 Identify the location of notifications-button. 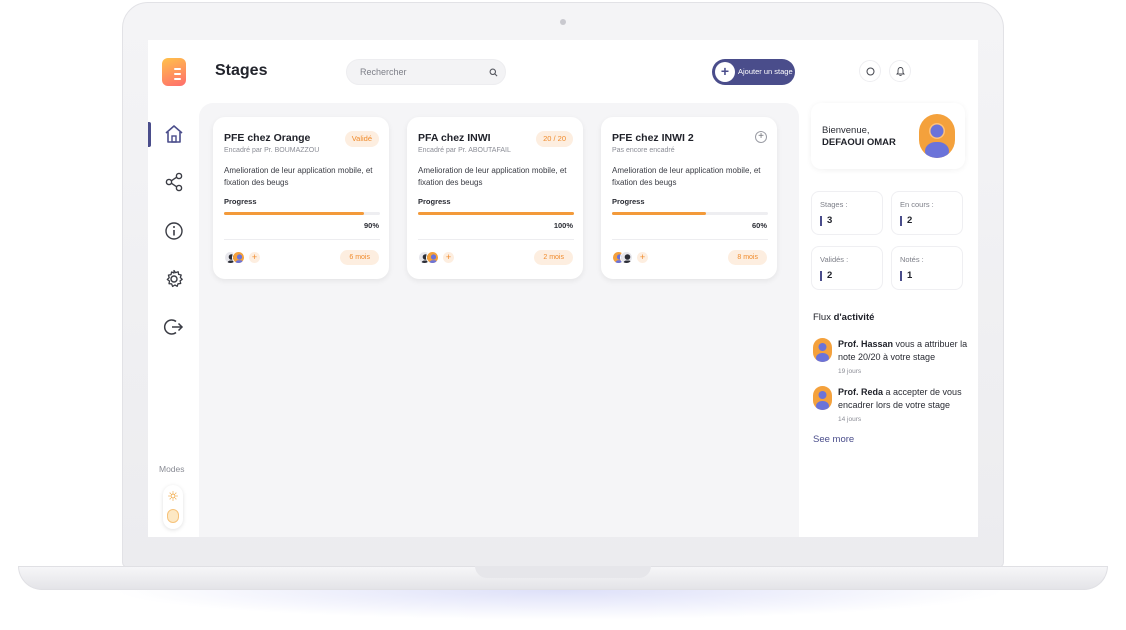
(900, 71).